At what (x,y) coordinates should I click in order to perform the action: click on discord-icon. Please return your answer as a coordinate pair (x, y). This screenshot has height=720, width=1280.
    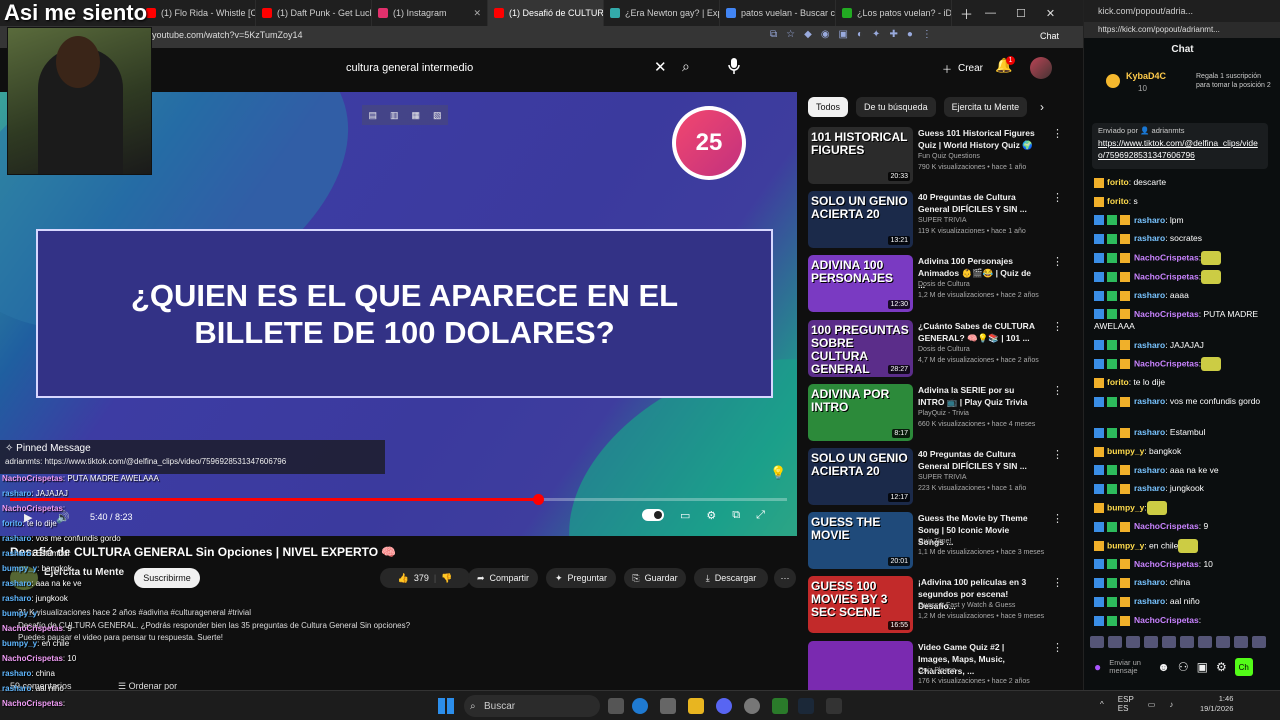
    Looking at the image, I should click on (724, 706).